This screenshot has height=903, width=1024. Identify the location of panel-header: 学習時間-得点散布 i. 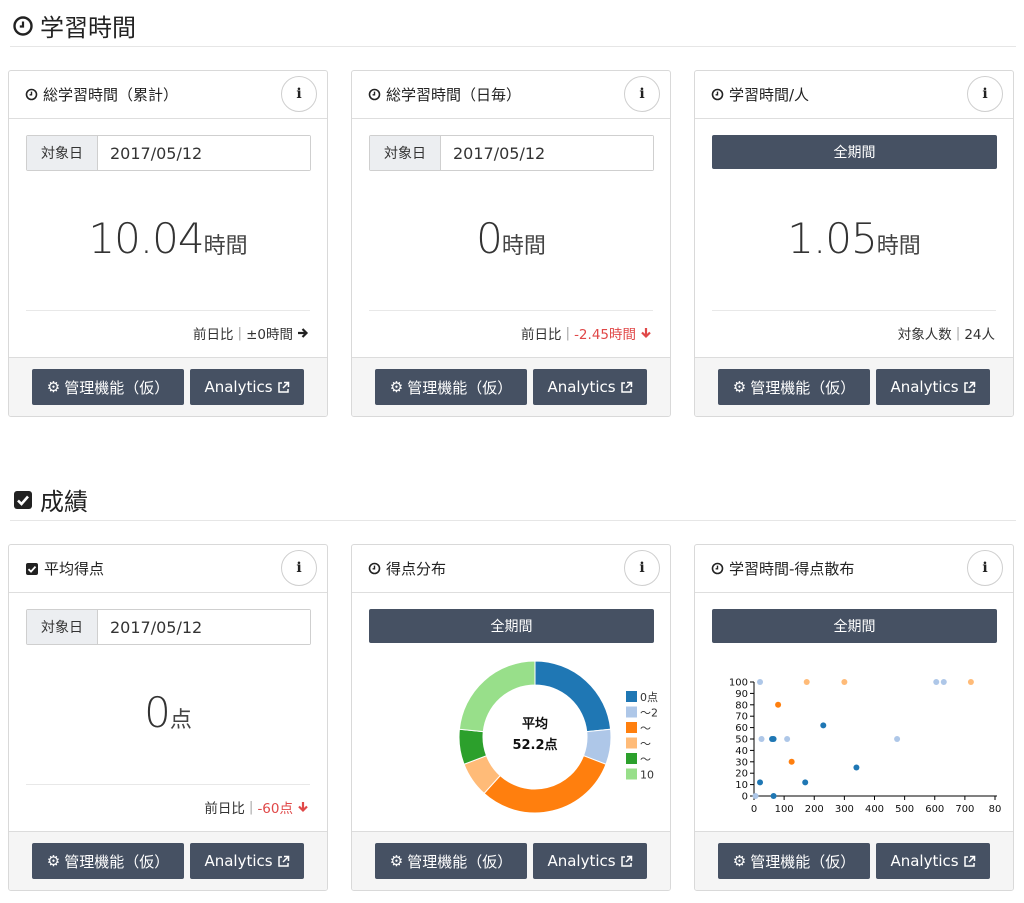
(854, 569).